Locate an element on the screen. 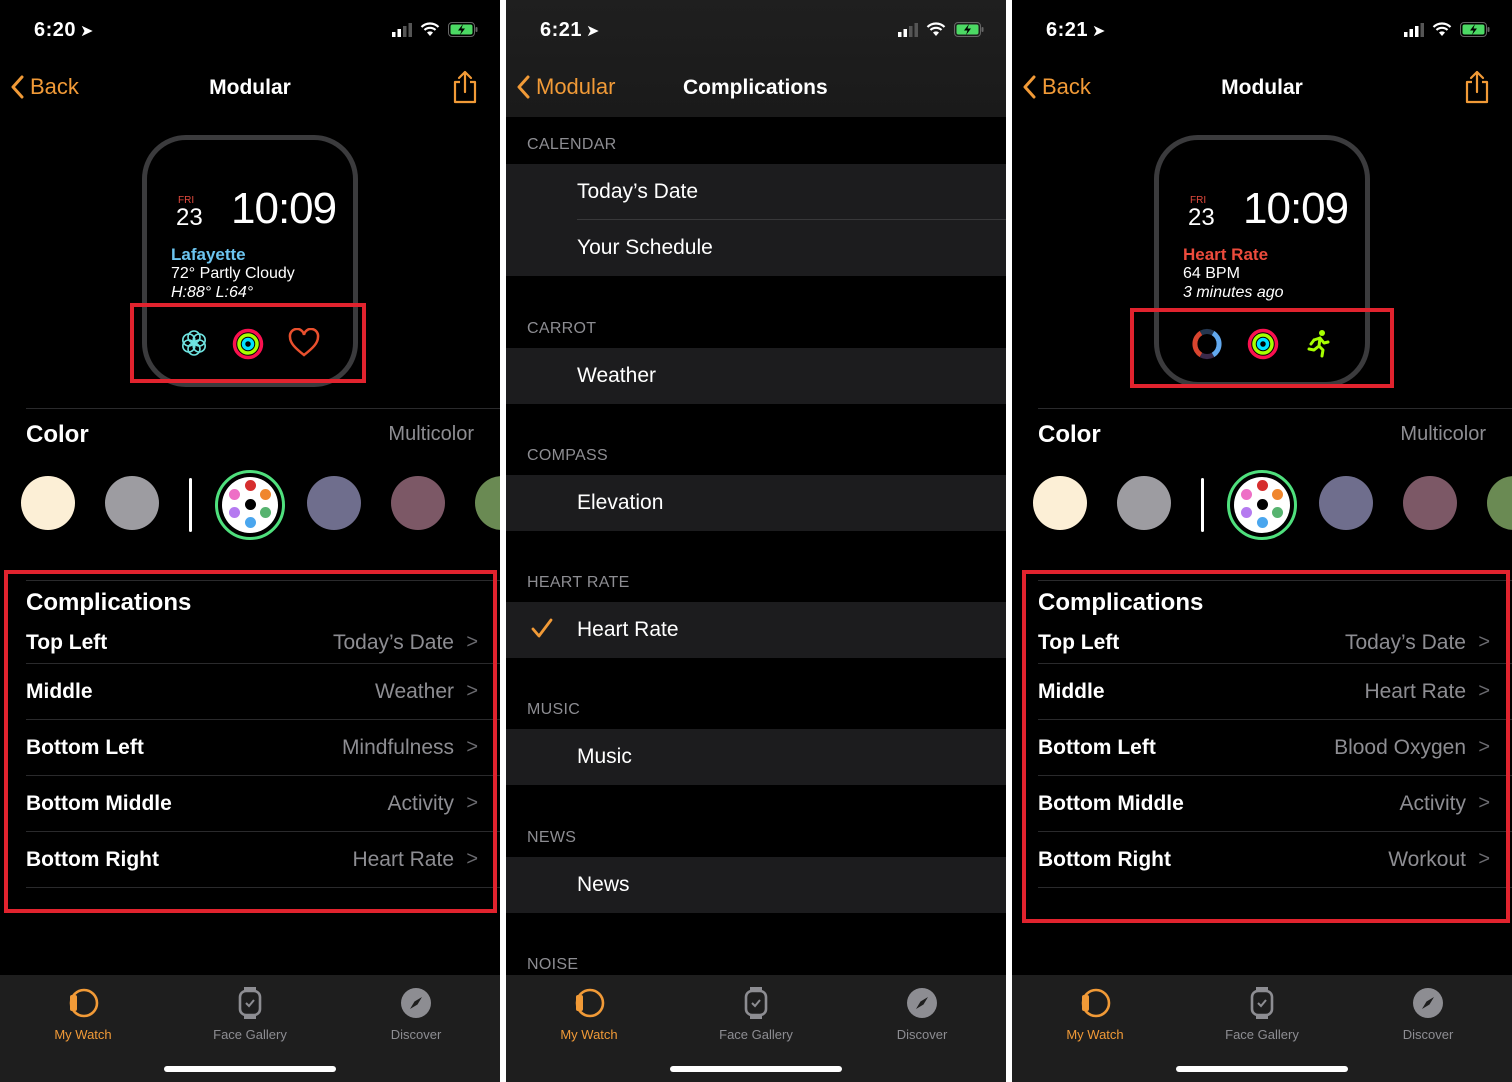 The height and width of the screenshot is (1082, 1512). watch-middle-title: Heart Rate is located at coordinates (1226, 254).